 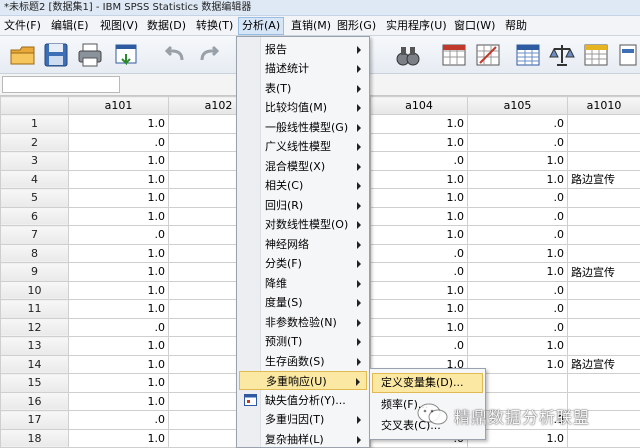 I want to click on analyze-menu-item: 预测(T), so click(x=303, y=341).